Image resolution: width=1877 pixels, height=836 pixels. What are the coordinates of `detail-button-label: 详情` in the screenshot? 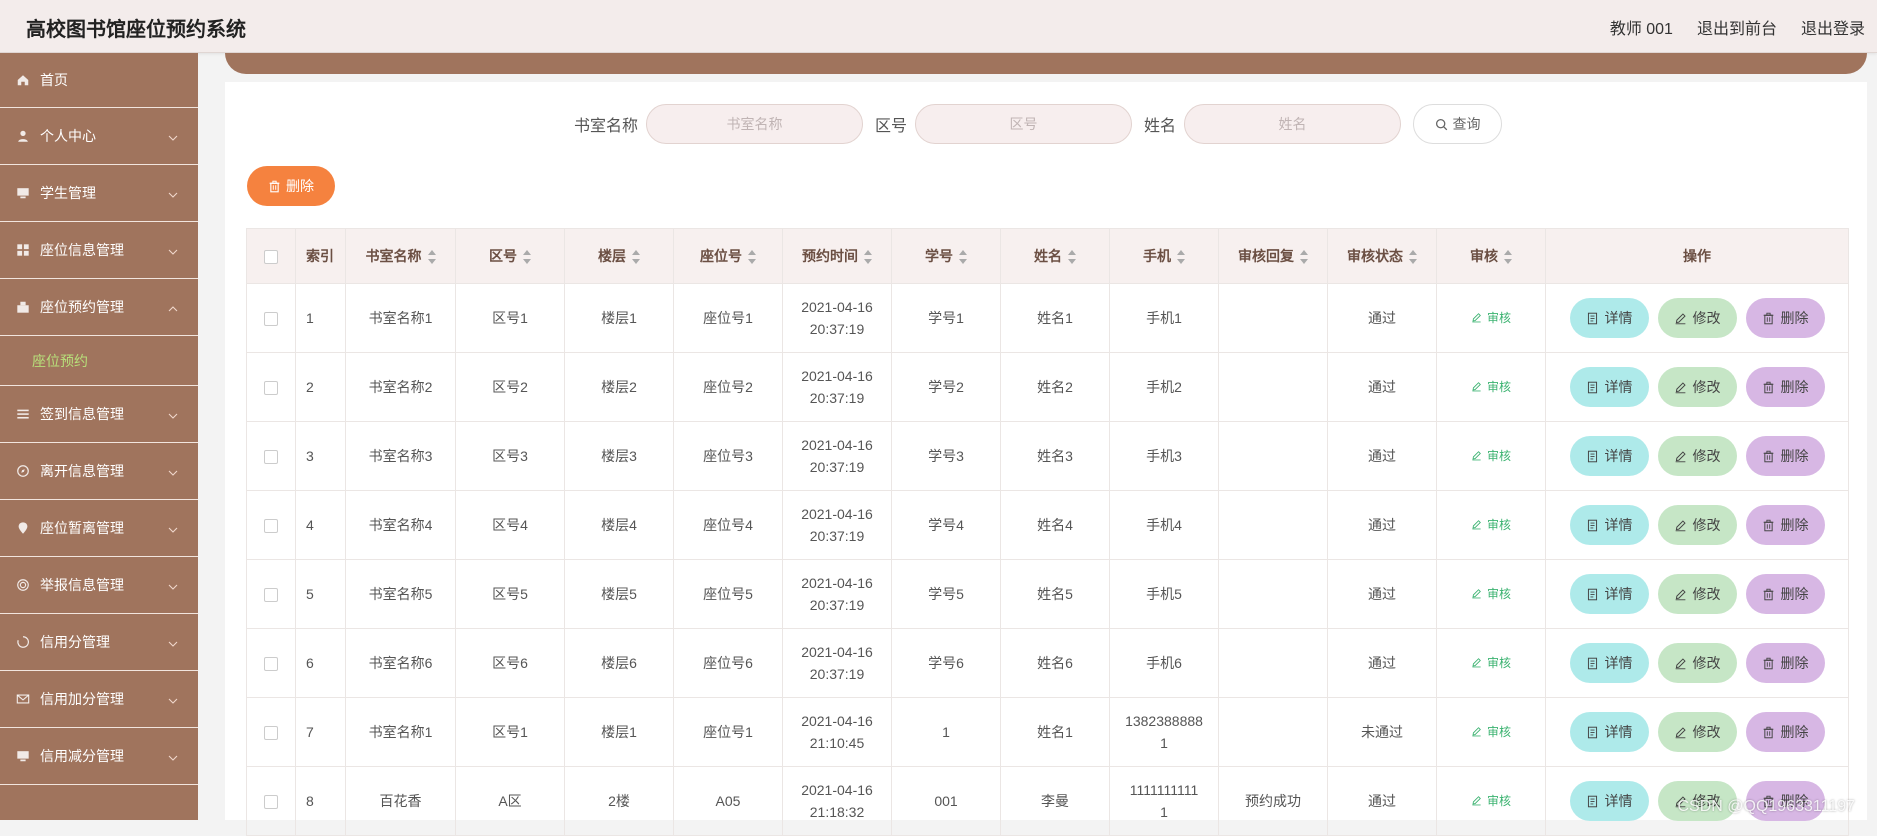 It's located at (1618, 456).